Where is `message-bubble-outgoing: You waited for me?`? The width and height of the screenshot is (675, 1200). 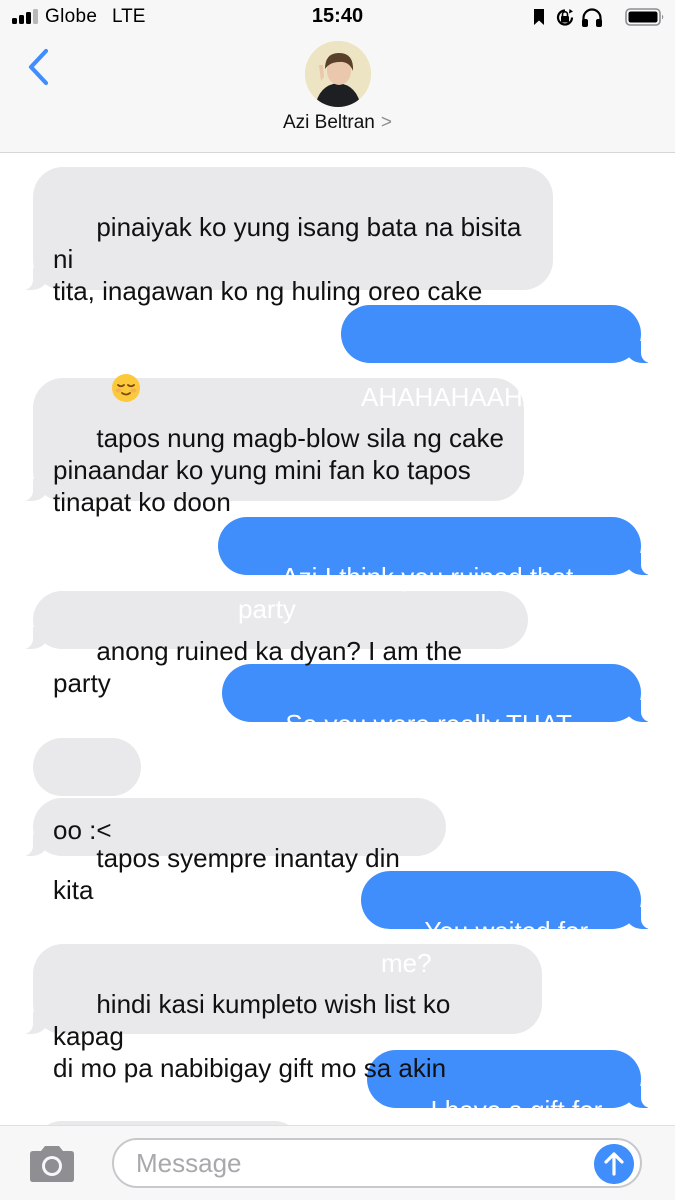
message-bubble-outgoing: You waited for me? is located at coordinates (506, 924).